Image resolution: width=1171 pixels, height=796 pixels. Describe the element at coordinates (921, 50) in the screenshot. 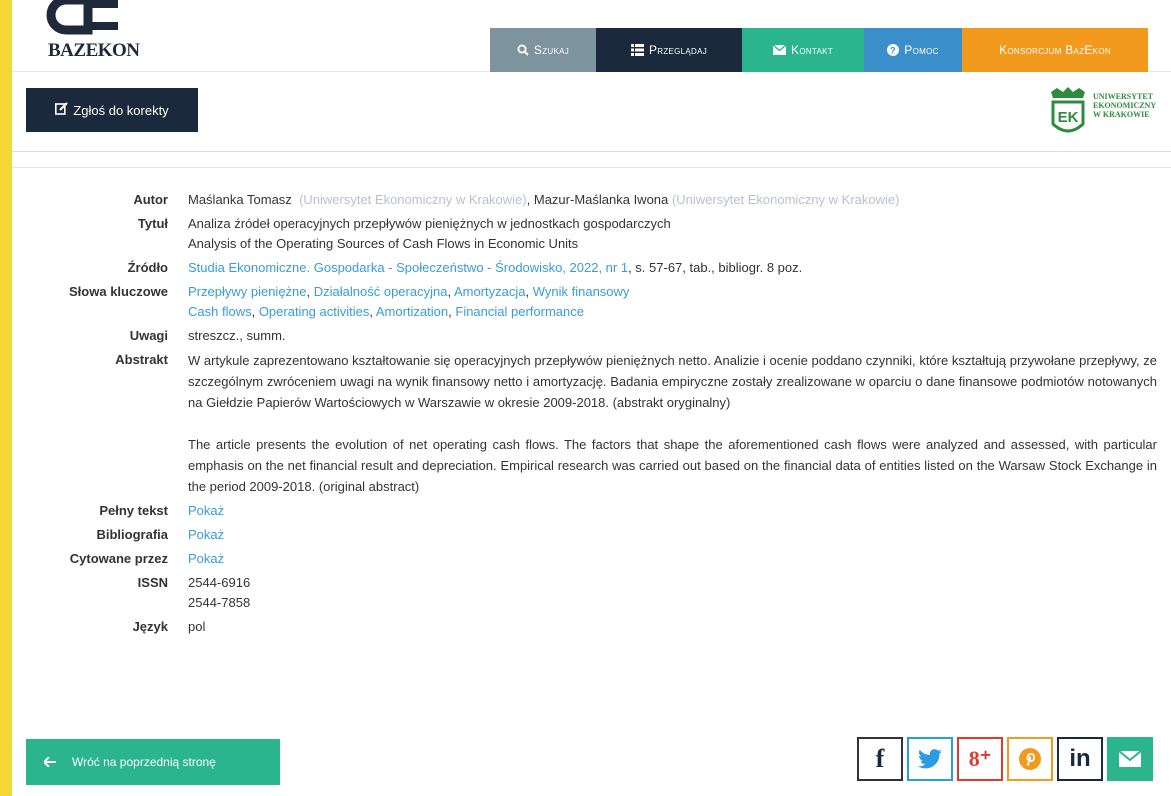

I see `nav-help-label: Pomoc` at that location.